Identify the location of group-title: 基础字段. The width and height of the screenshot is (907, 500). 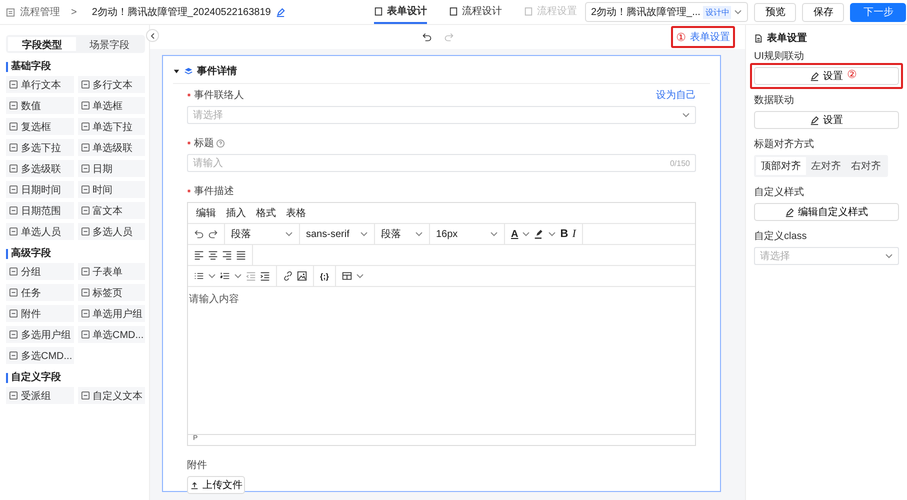
(75, 67).